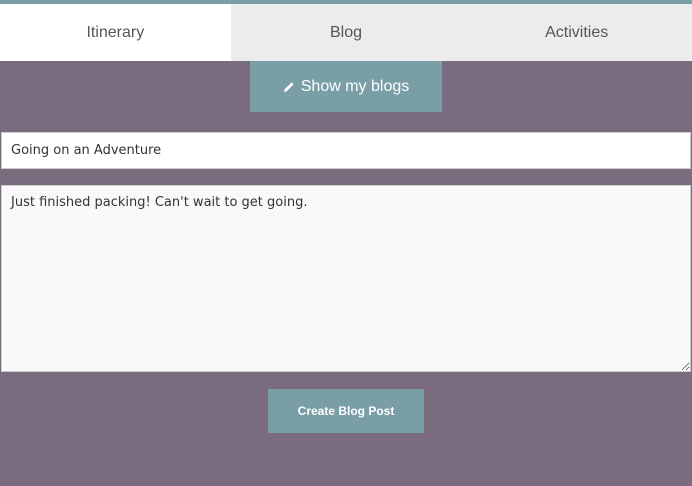 The width and height of the screenshot is (692, 486). I want to click on create-blog-post-button: Create Blog Post, so click(346, 411).